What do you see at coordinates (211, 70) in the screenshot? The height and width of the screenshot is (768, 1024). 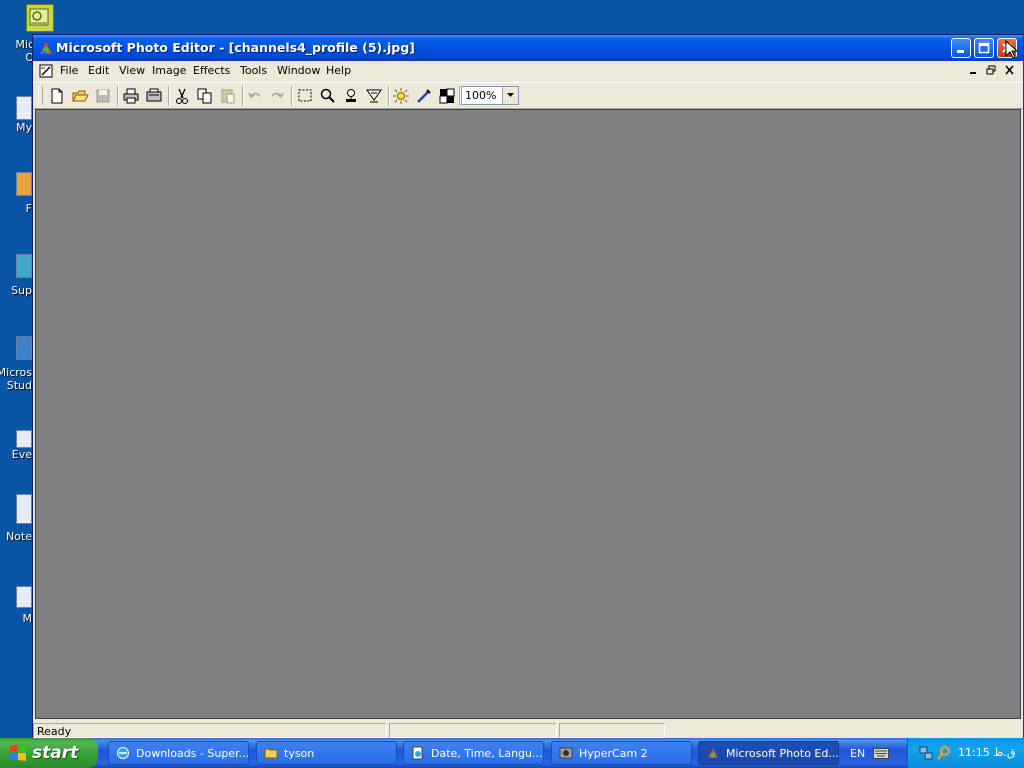 I see `menu-effects: Effects` at bounding box center [211, 70].